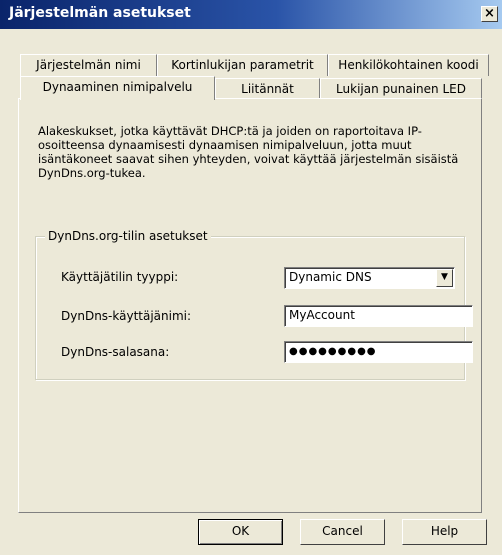  What do you see at coordinates (115, 352) in the screenshot?
I see `password-label: DynDns-salasana:` at bounding box center [115, 352].